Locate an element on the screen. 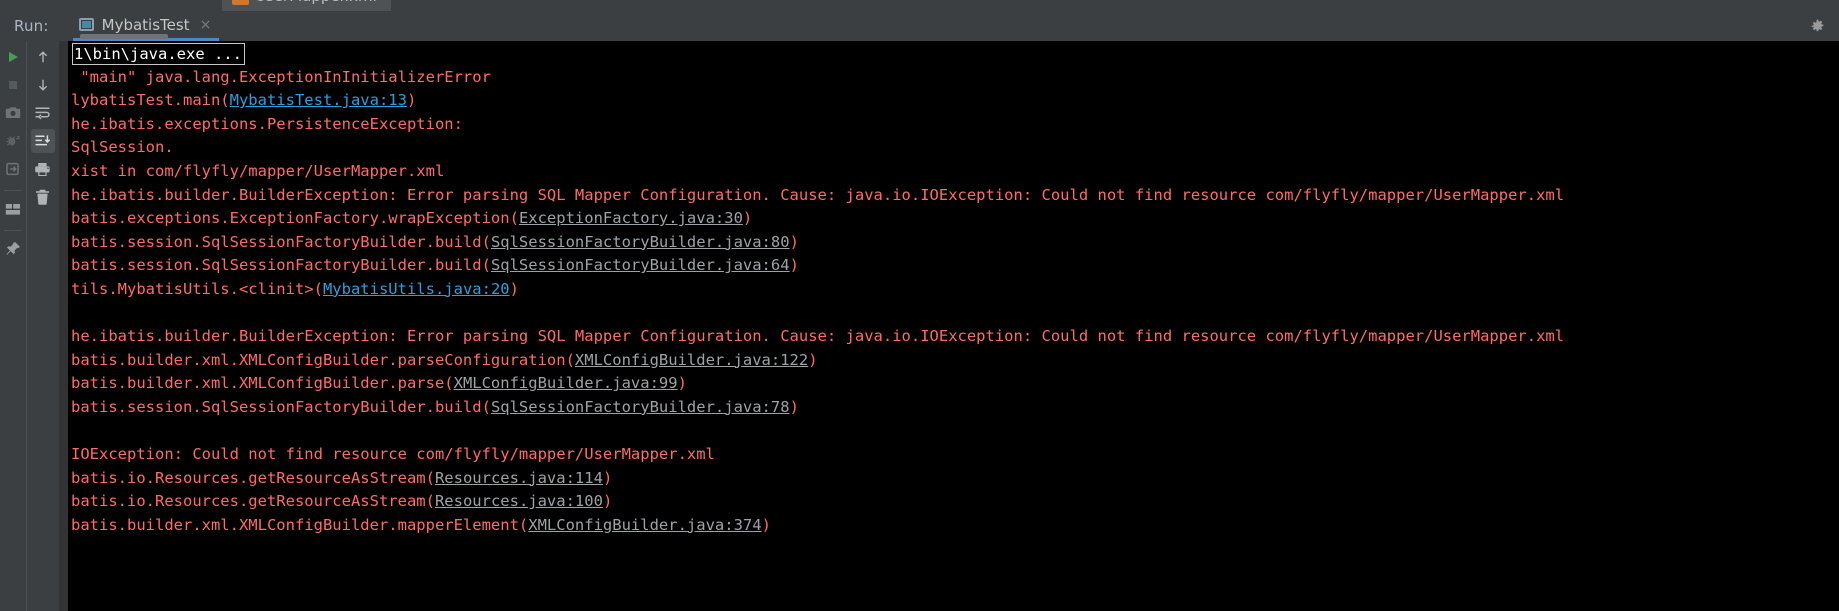 The height and width of the screenshot is (611, 1839). printer-icon is located at coordinates (42, 169).